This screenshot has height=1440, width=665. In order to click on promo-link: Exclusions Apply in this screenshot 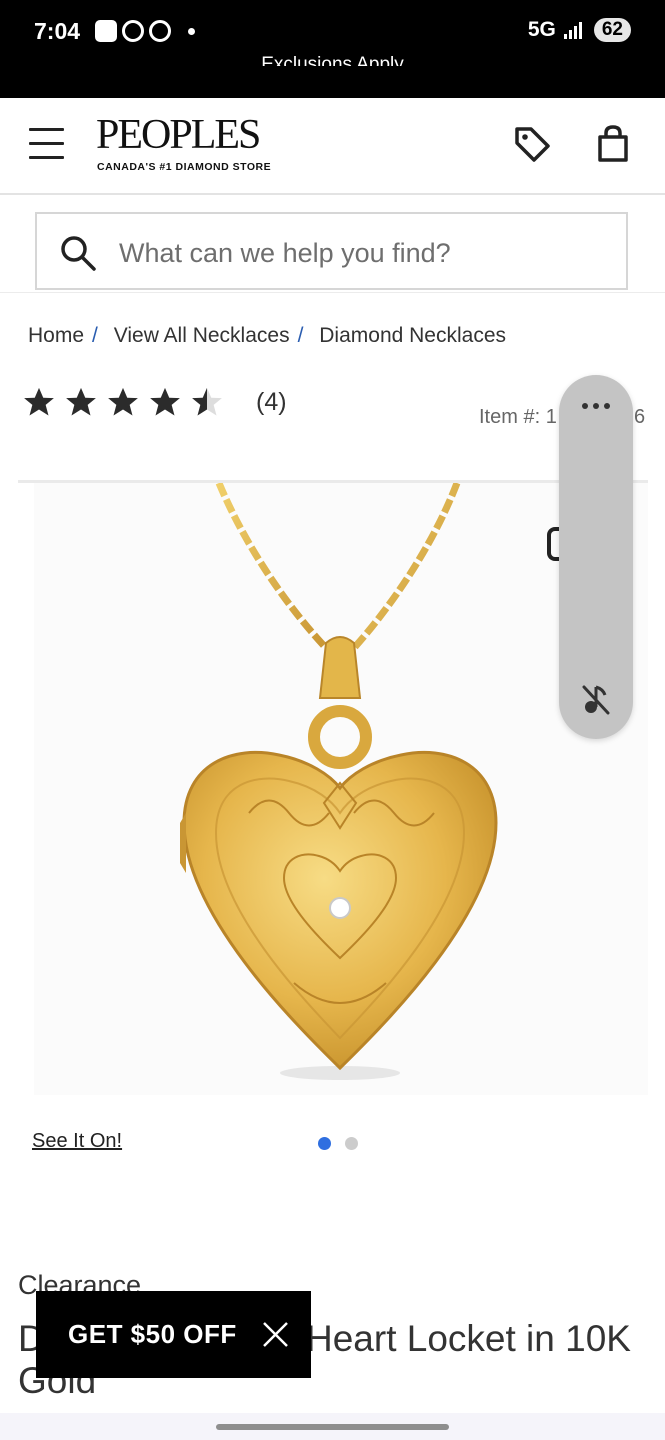, I will do `click(332, 56)`.